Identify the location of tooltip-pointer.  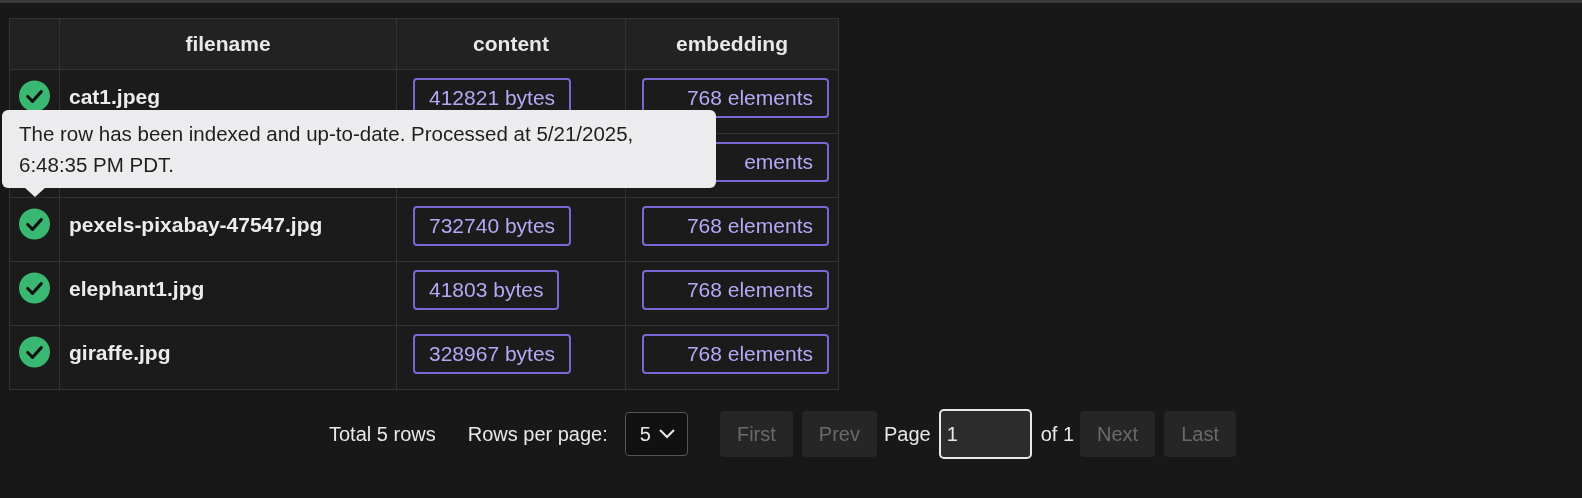
(35, 192).